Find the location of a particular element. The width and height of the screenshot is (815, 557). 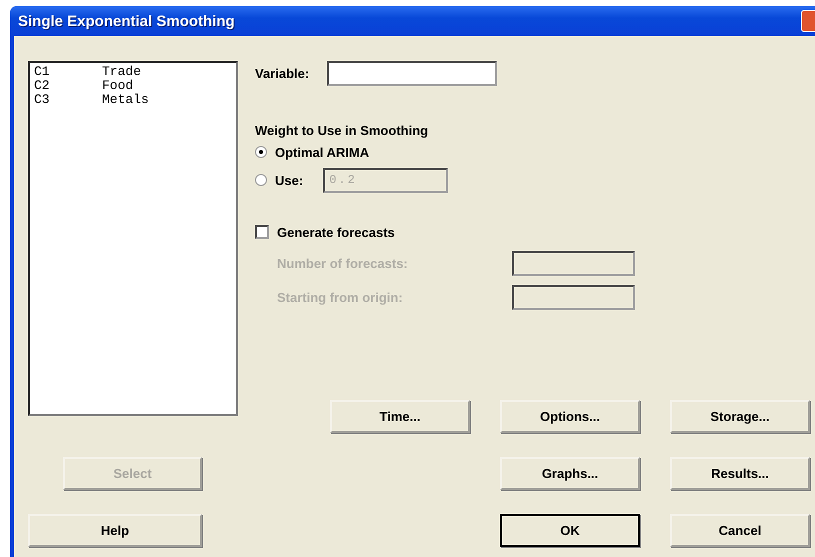

column-name: Metals is located at coordinates (125, 100).